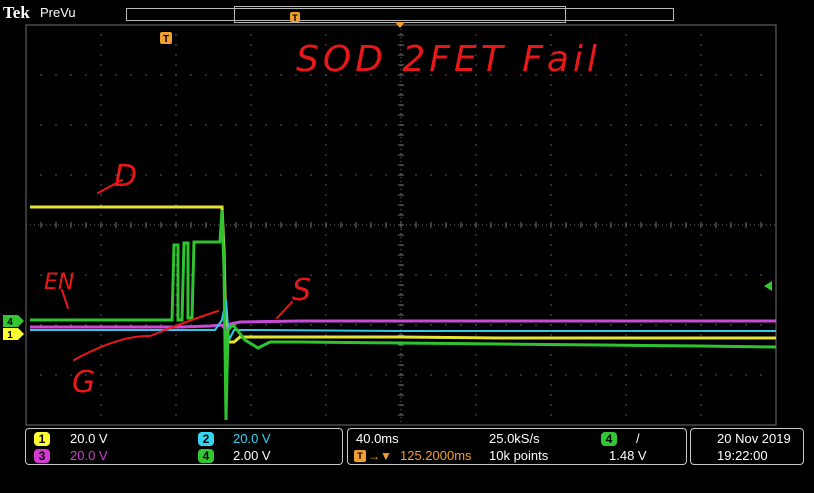 The image size is (814, 493). What do you see at coordinates (514, 438) in the screenshot?
I see `sample-rate: 25.0kS/s` at bounding box center [514, 438].